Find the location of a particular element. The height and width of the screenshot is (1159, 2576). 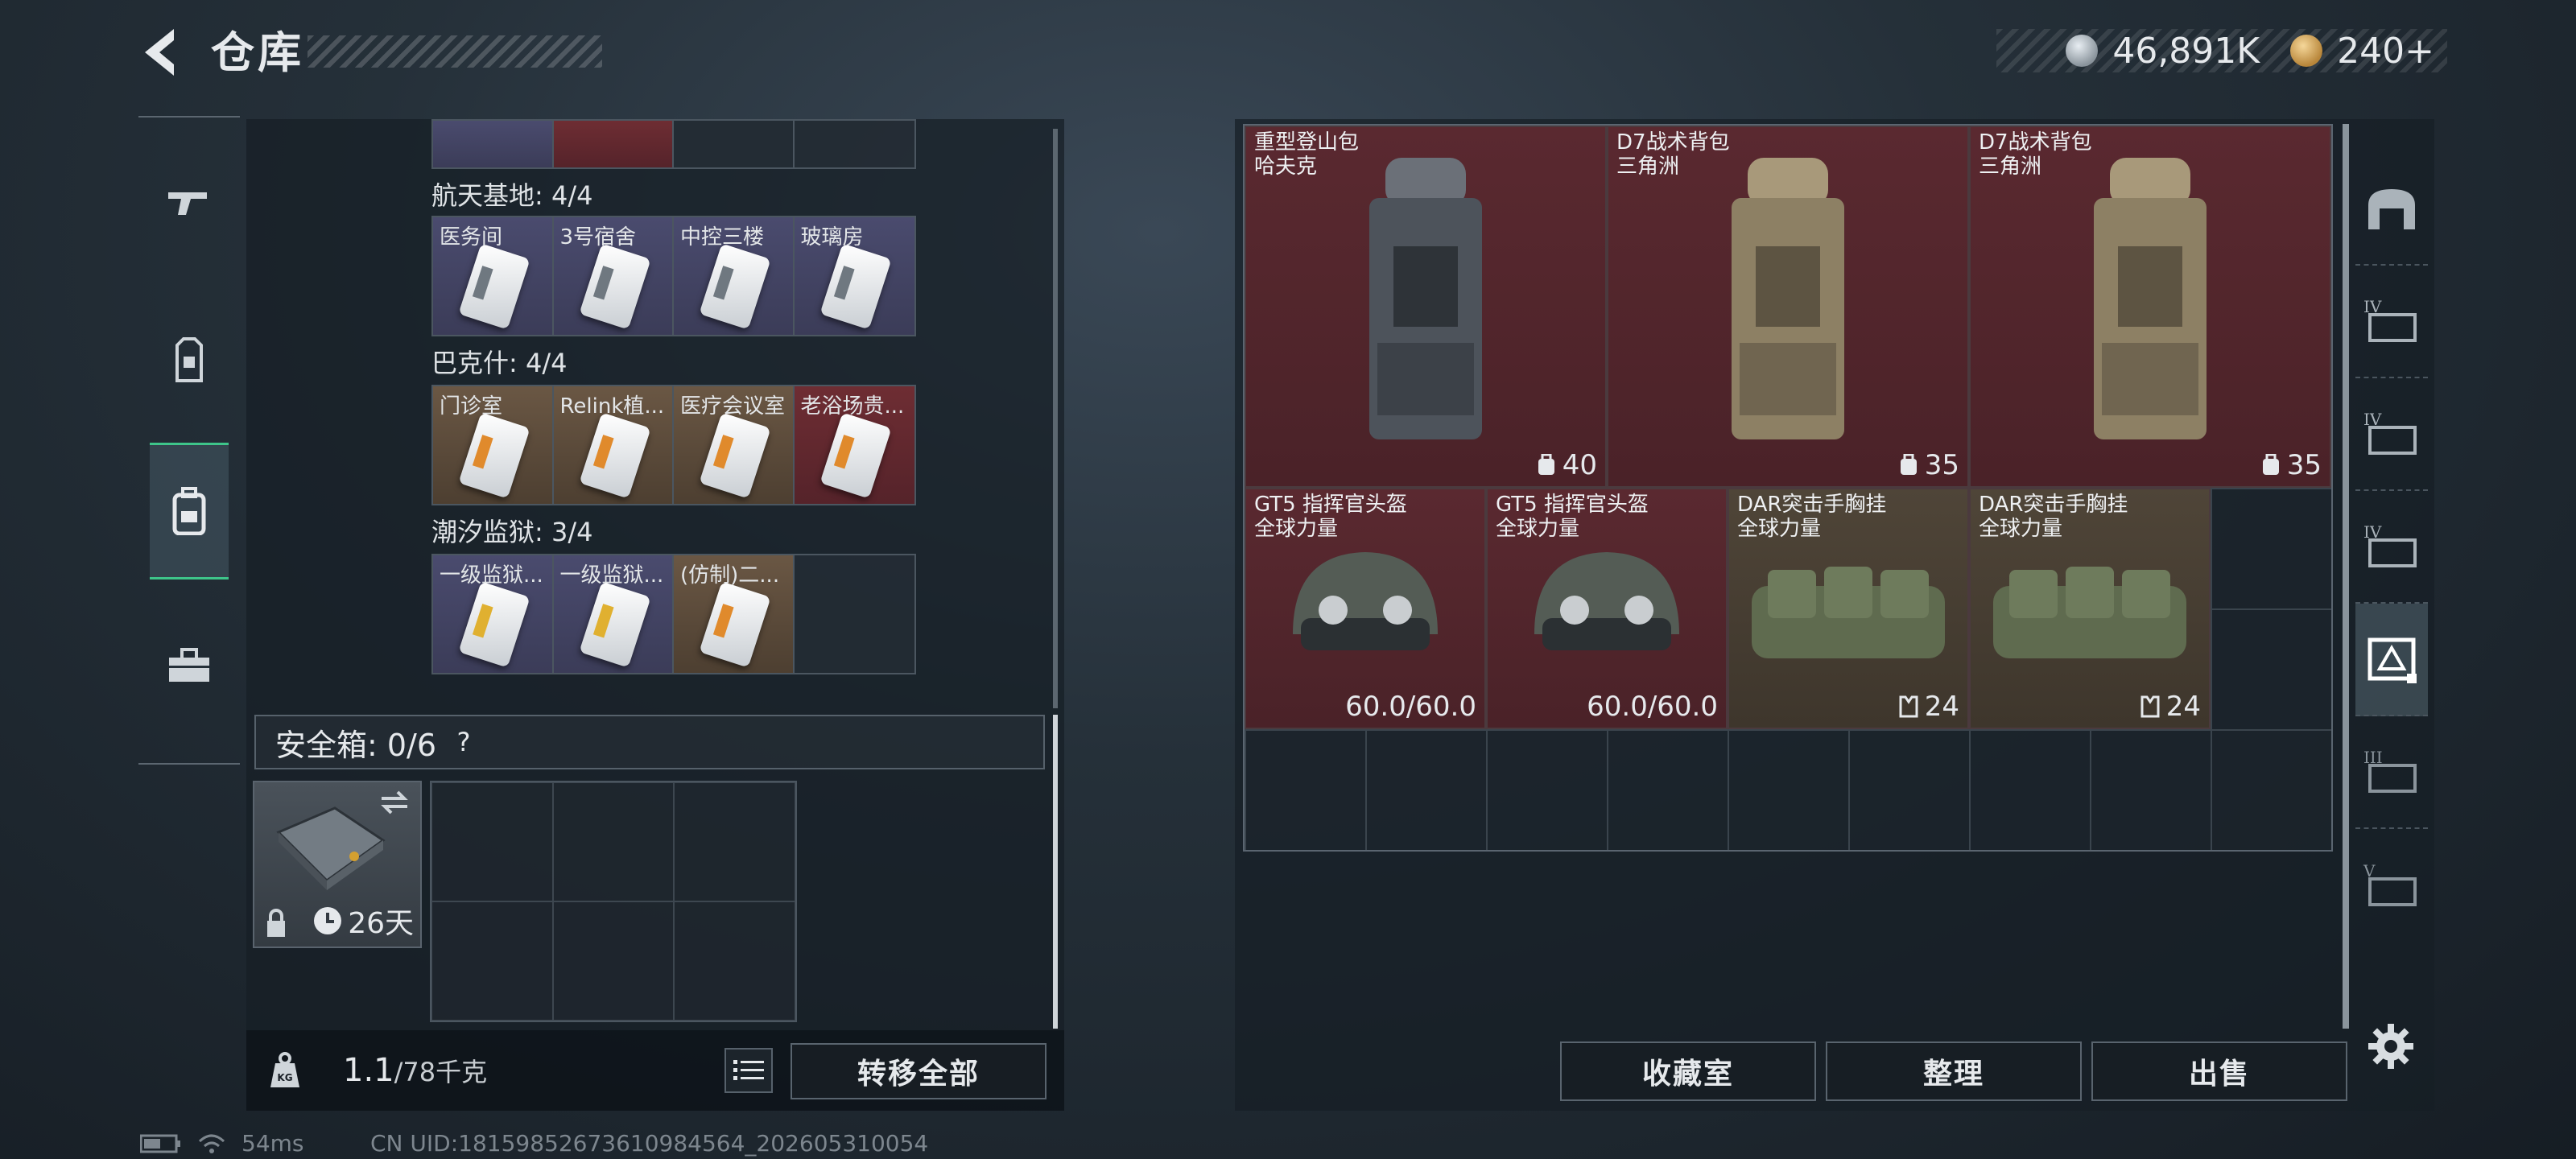

help-icon: ? is located at coordinates (464, 742).